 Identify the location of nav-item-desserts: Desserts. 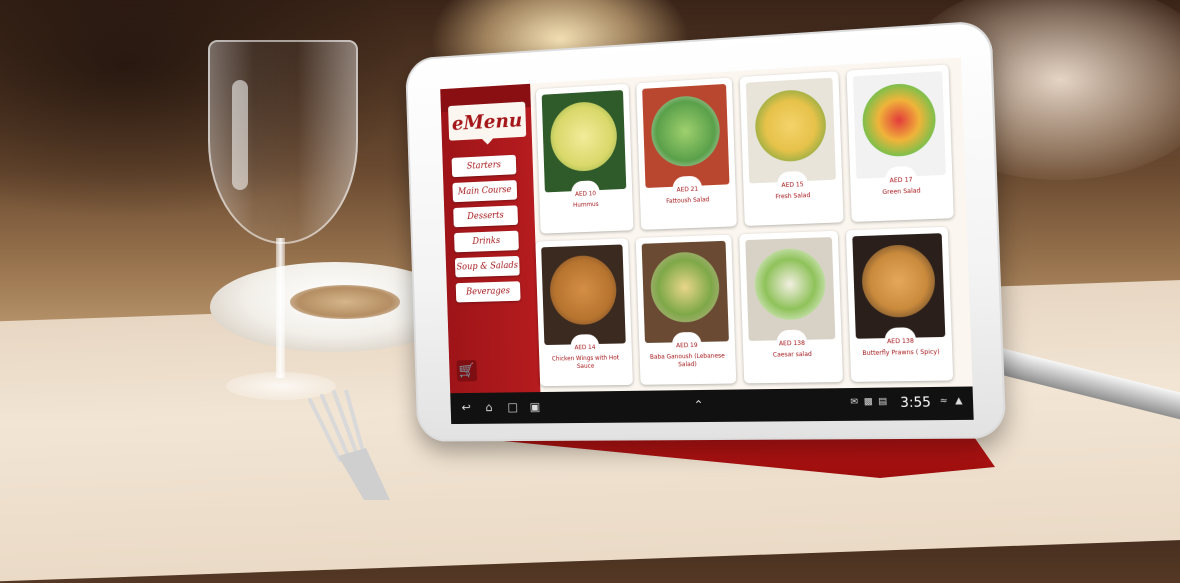
(486, 216).